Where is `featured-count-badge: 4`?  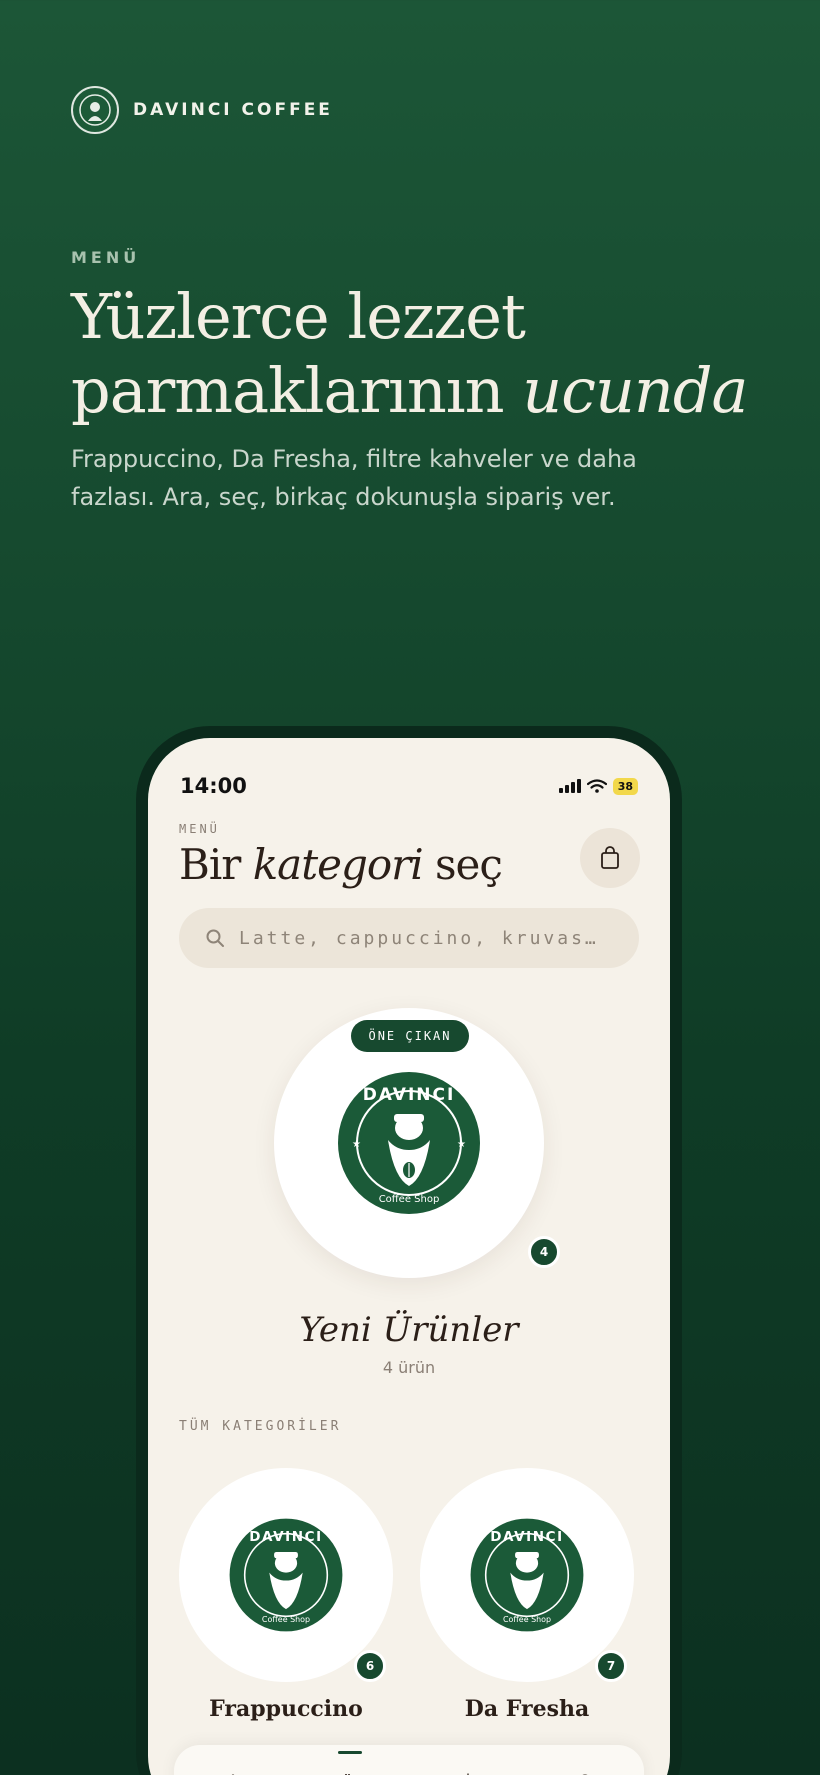
featured-count-badge: 4 is located at coordinates (544, 1252).